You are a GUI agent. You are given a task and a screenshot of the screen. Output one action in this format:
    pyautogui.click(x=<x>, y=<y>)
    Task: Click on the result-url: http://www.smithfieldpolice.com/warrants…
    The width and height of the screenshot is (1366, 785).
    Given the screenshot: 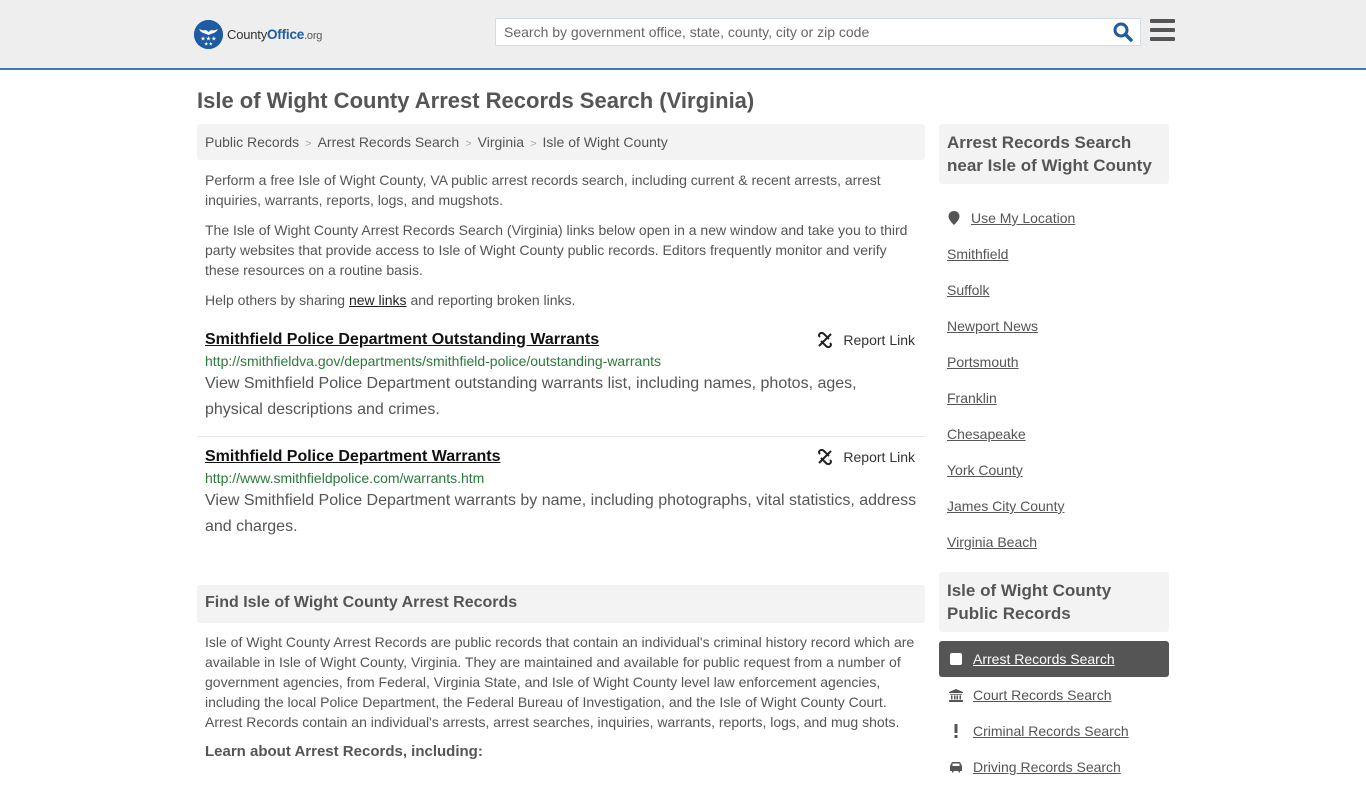 What is the action you would take?
    pyautogui.click(x=561, y=478)
    